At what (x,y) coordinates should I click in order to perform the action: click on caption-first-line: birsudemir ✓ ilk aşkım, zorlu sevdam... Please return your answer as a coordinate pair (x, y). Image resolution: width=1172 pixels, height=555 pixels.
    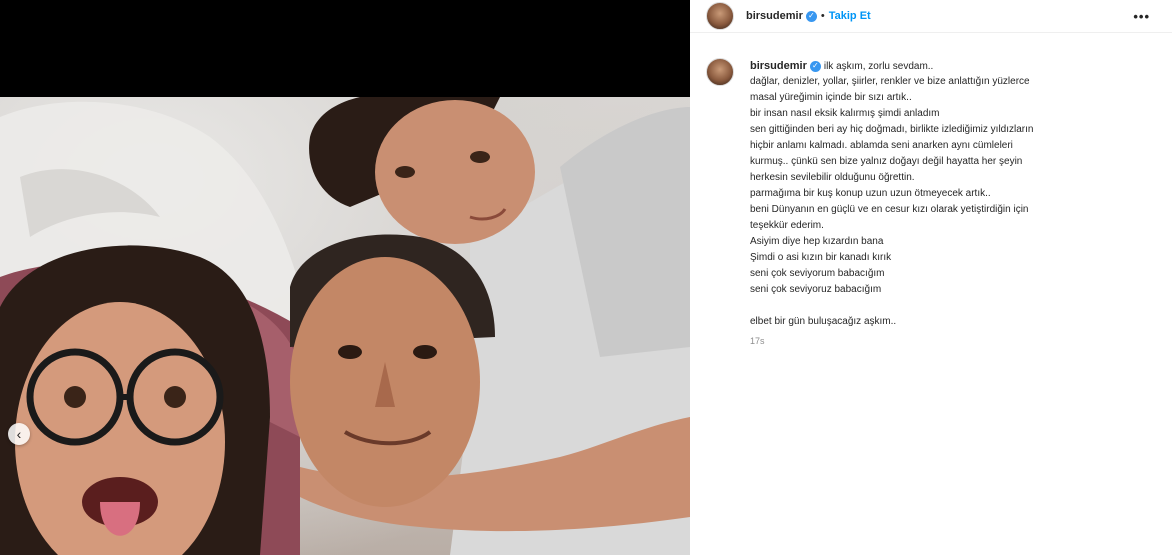
    Looking at the image, I should click on (950, 66).